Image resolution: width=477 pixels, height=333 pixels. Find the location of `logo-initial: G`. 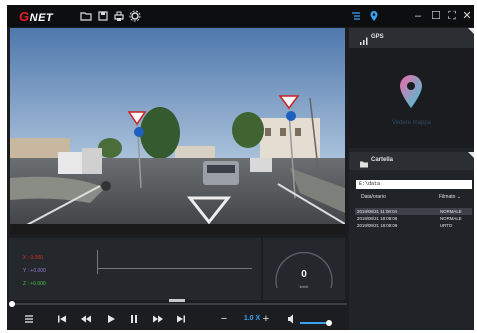

logo-initial: G is located at coordinates (24, 16).